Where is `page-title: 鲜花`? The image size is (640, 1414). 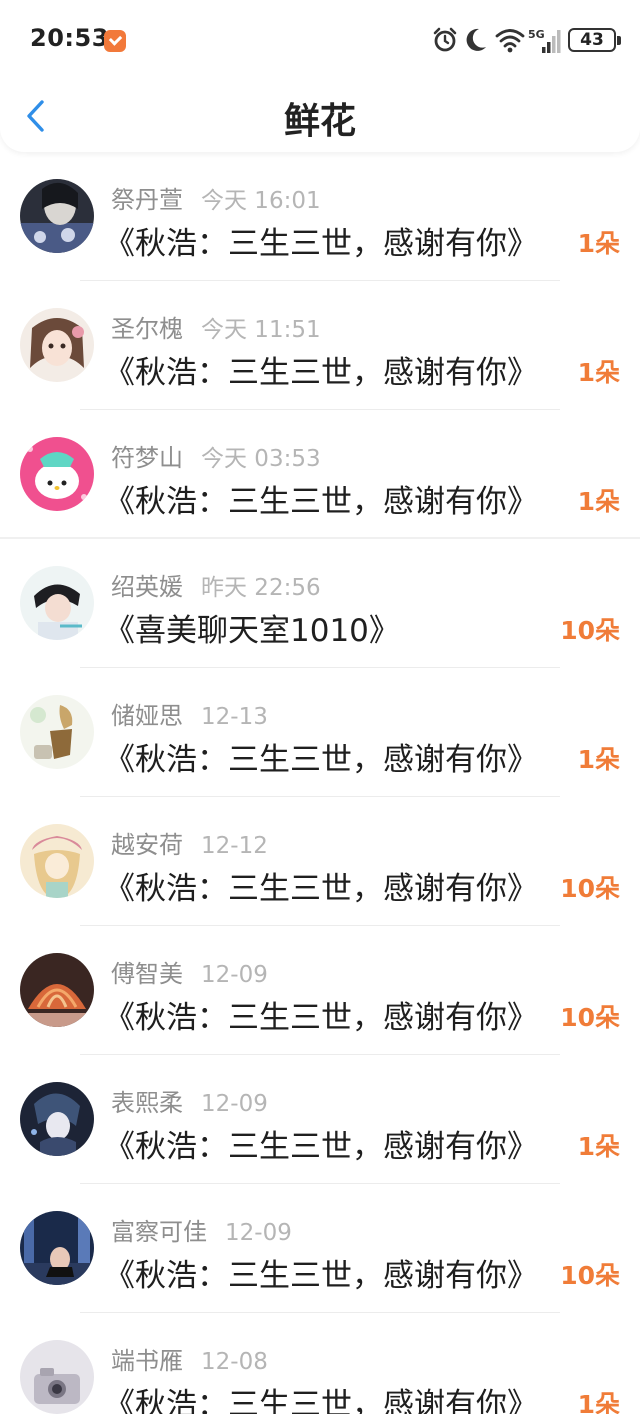
page-title: 鲜花 is located at coordinates (319, 121).